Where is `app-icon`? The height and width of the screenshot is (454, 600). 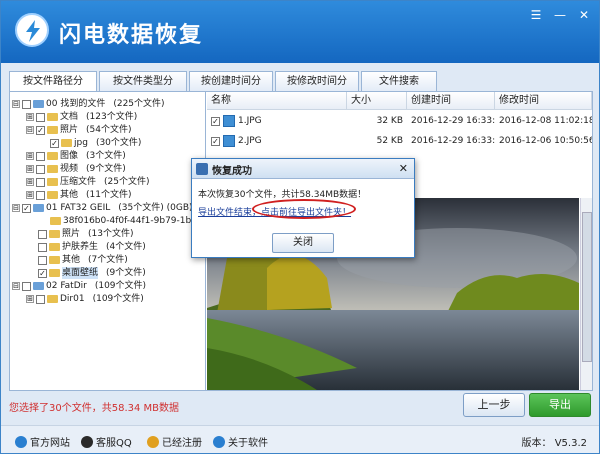 app-icon is located at coordinates (202, 169).